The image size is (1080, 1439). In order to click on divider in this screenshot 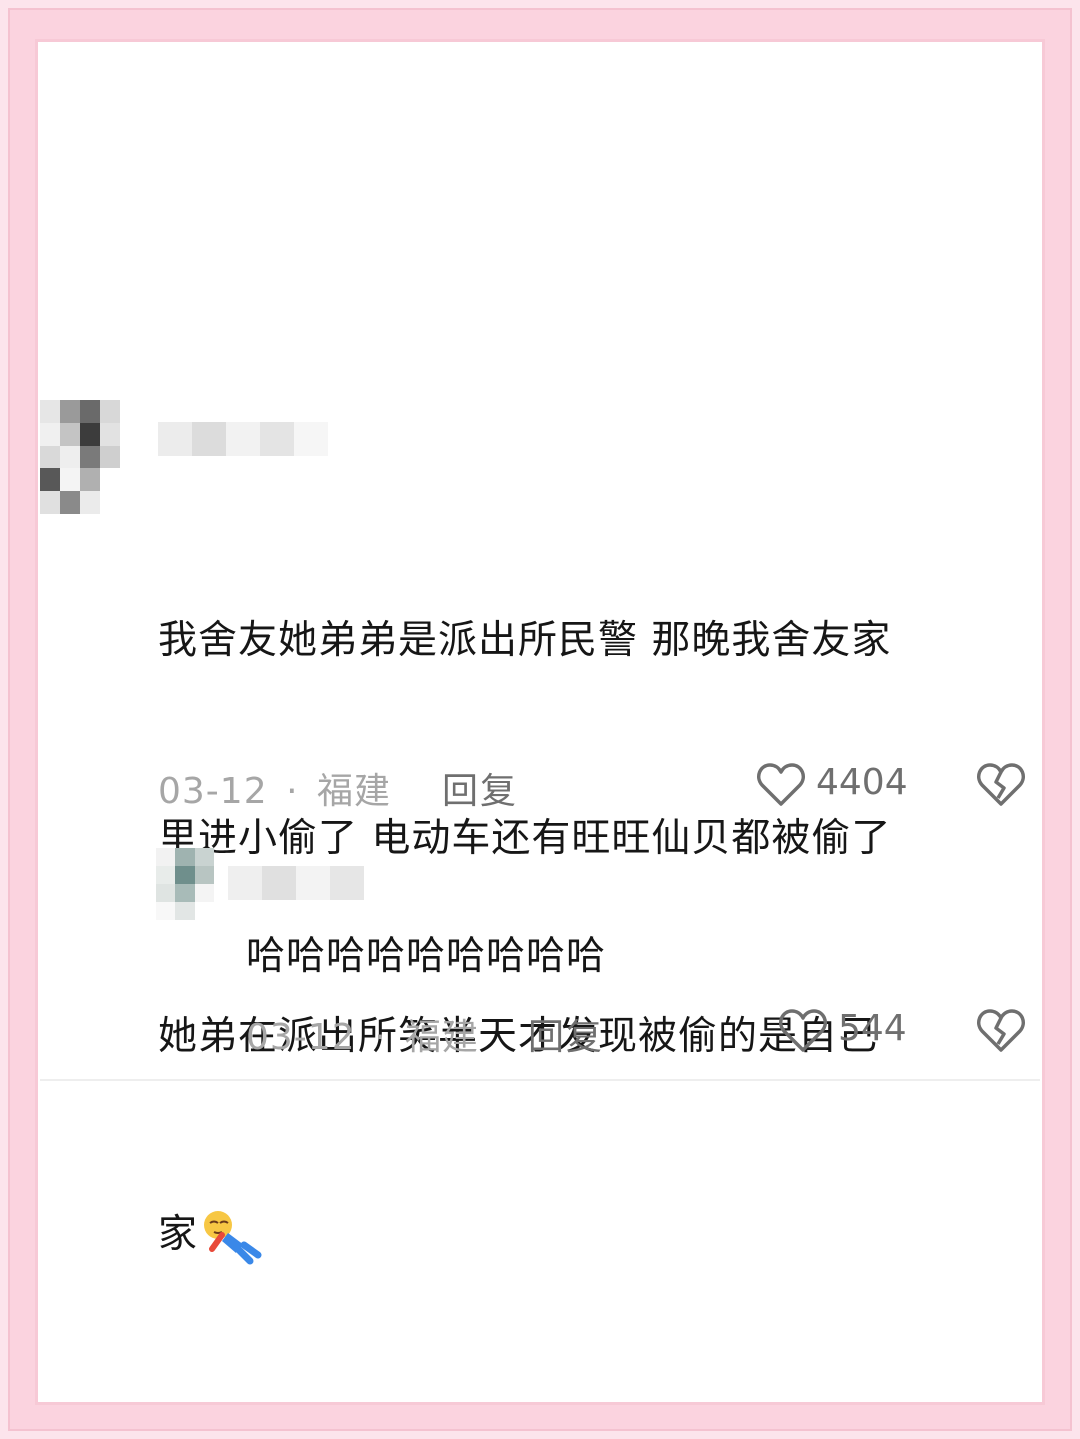, I will do `click(540, 1080)`.